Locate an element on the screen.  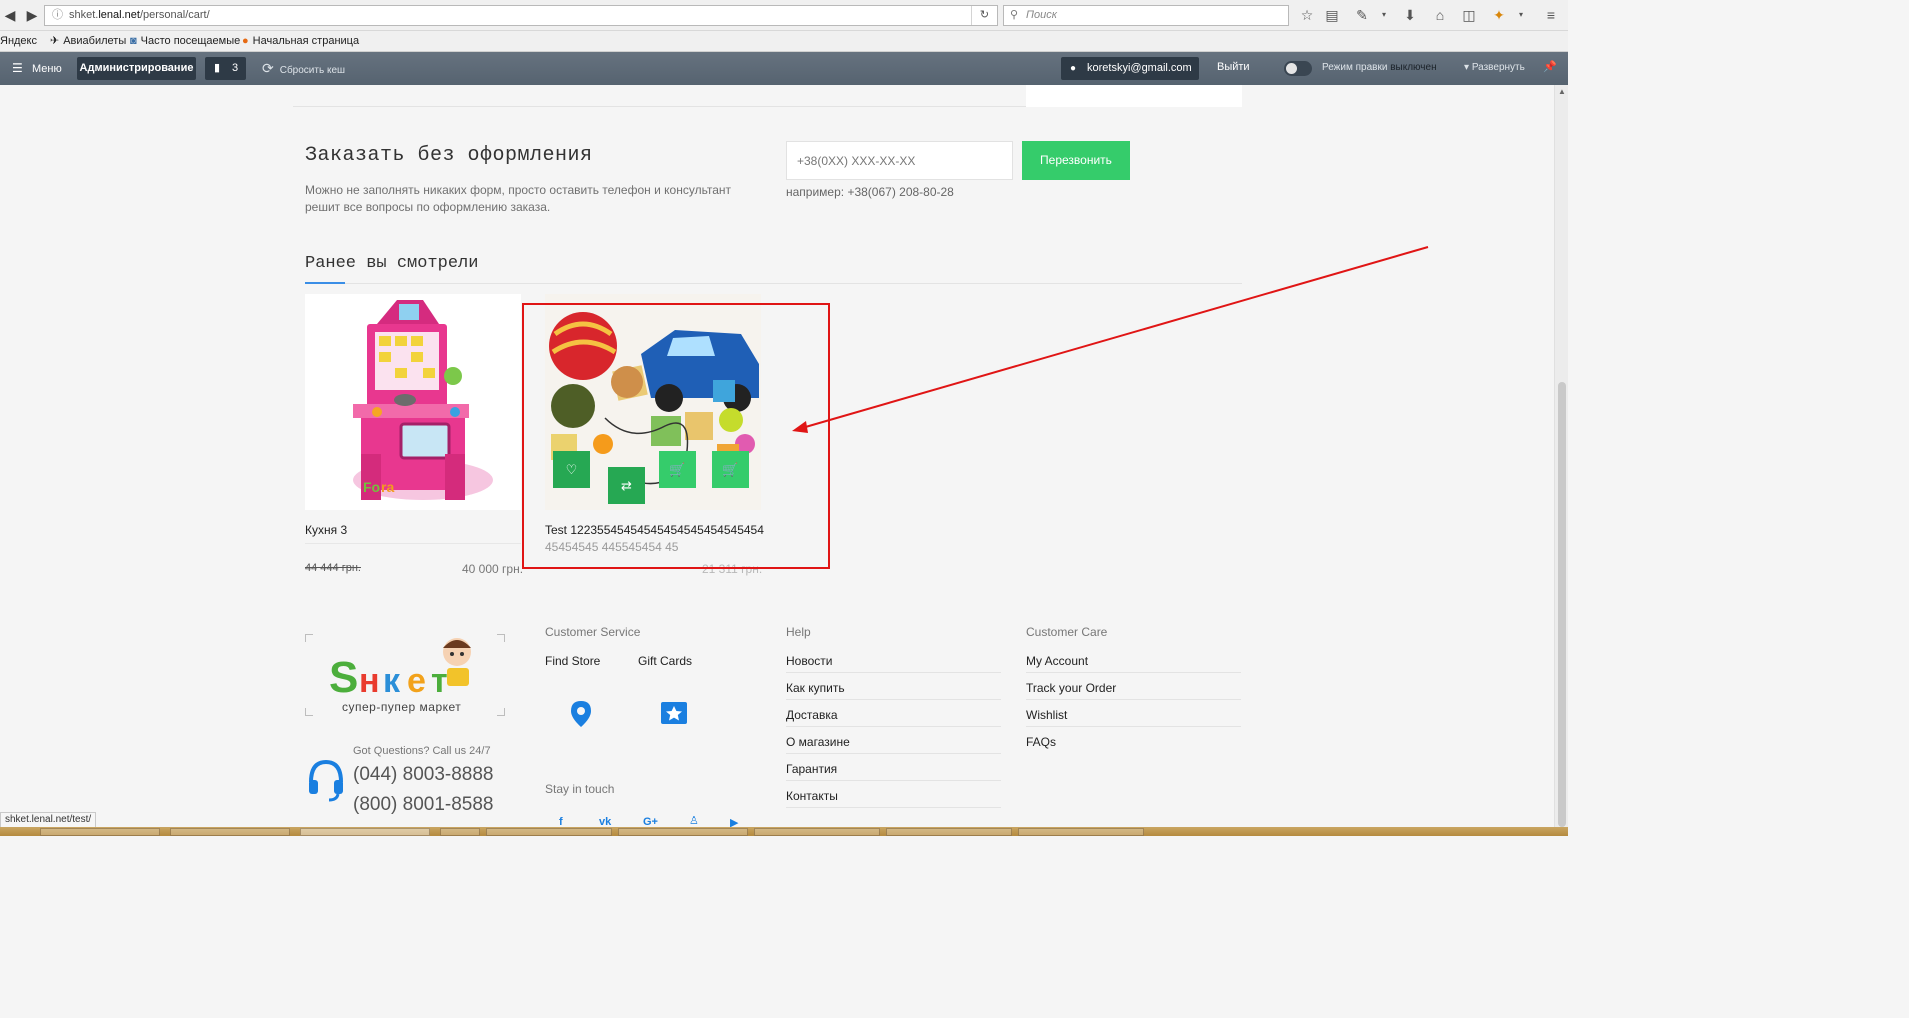
bookmark-label: Яндекс is located at coordinates (18, 41).